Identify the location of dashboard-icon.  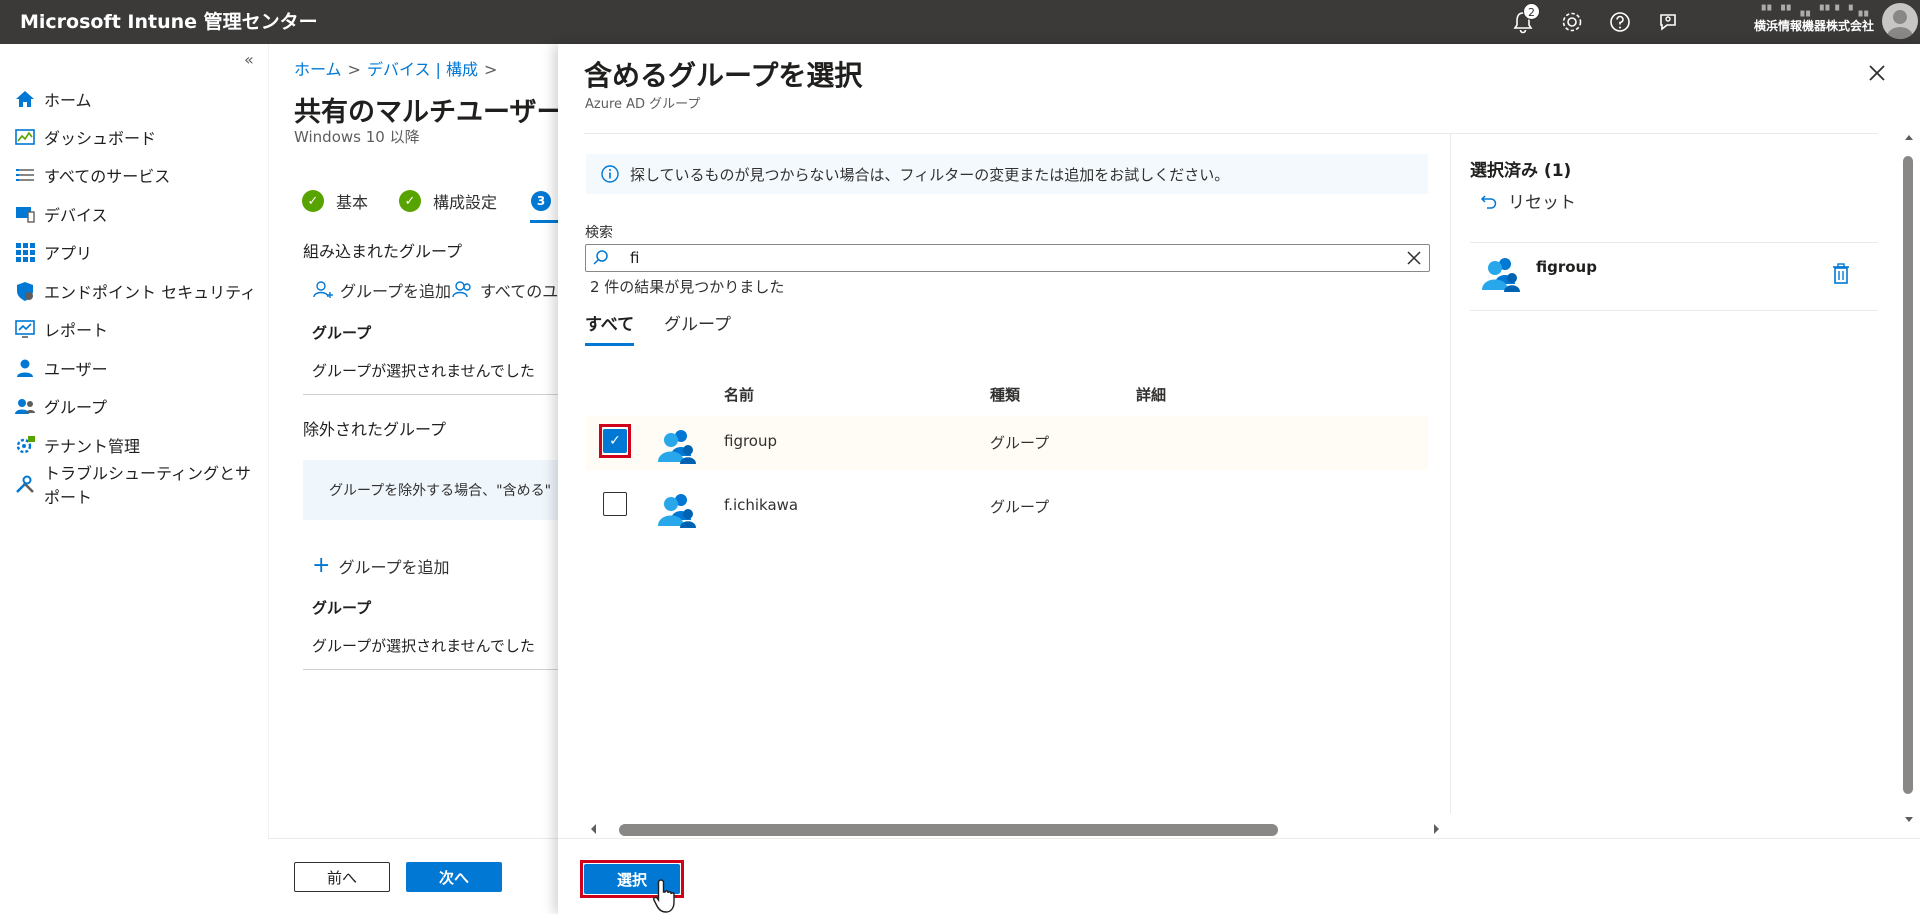
(25, 137).